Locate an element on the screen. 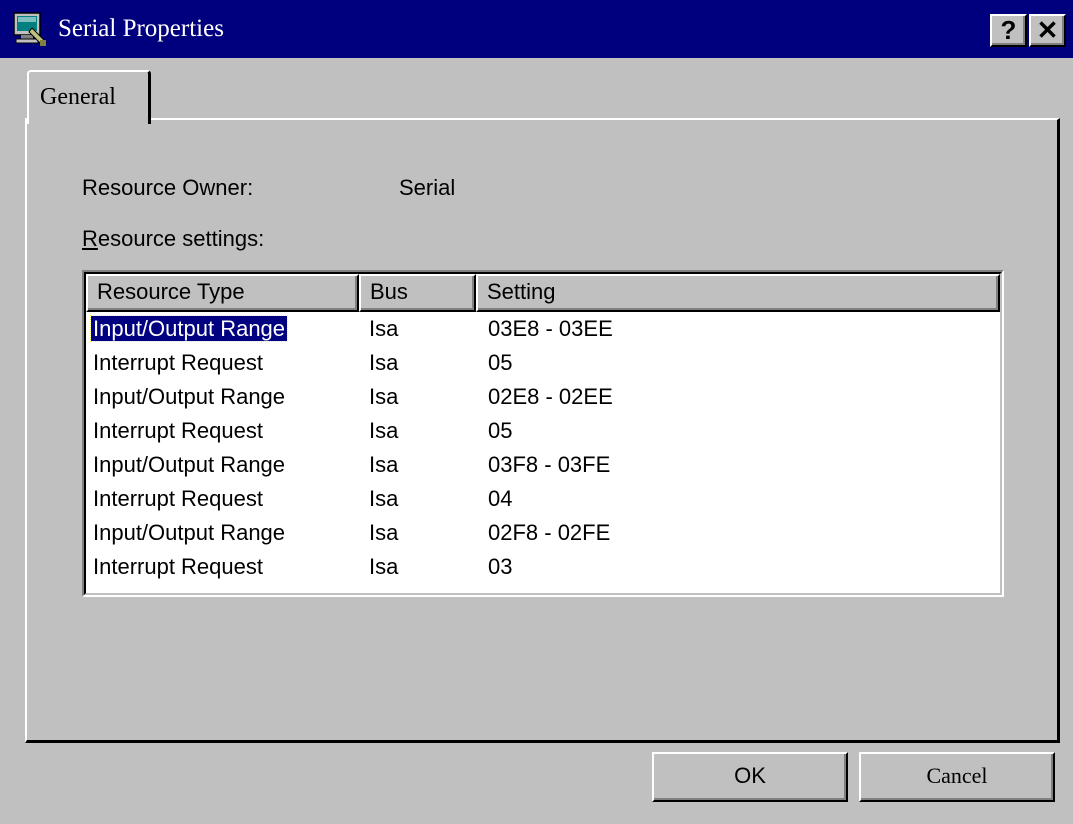 Image resolution: width=1073 pixels, height=824 pixels. resource-settings-accelerator: R is located at coordinates (90, 238).